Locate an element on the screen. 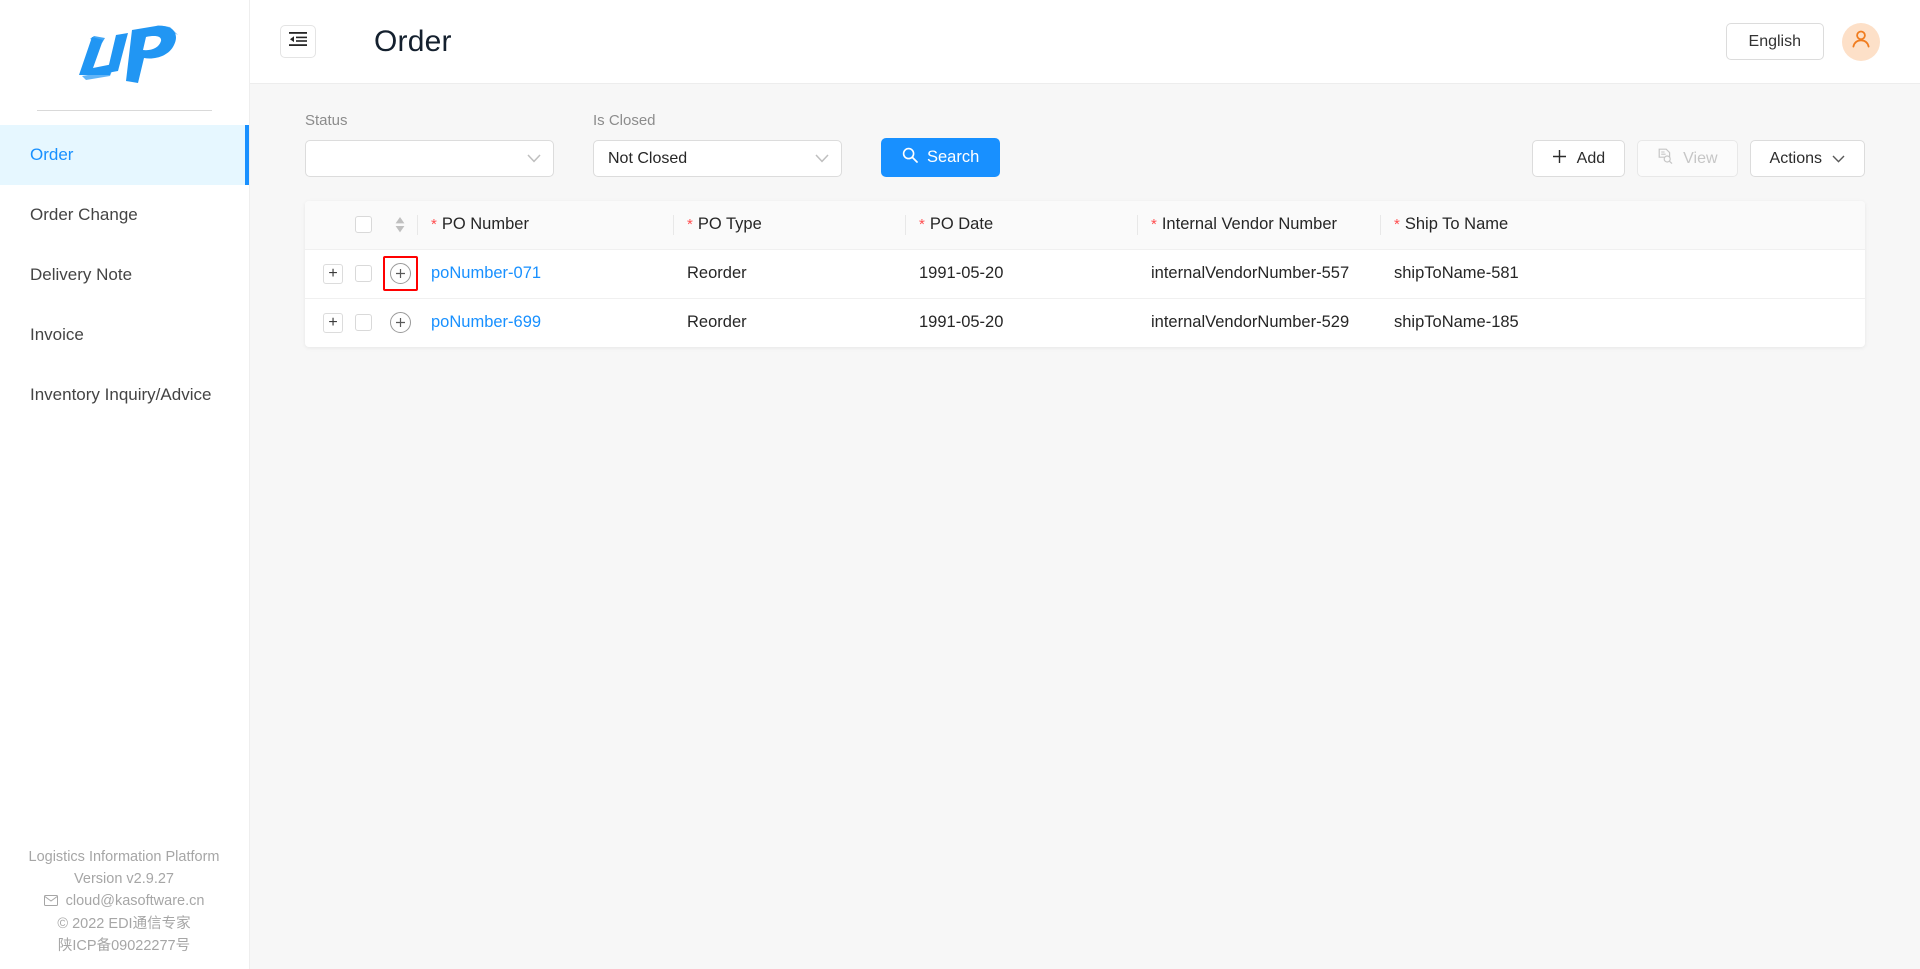 This screenshot has height=969, width=1920. add-button: Add is located at coordinates (1578, 158).